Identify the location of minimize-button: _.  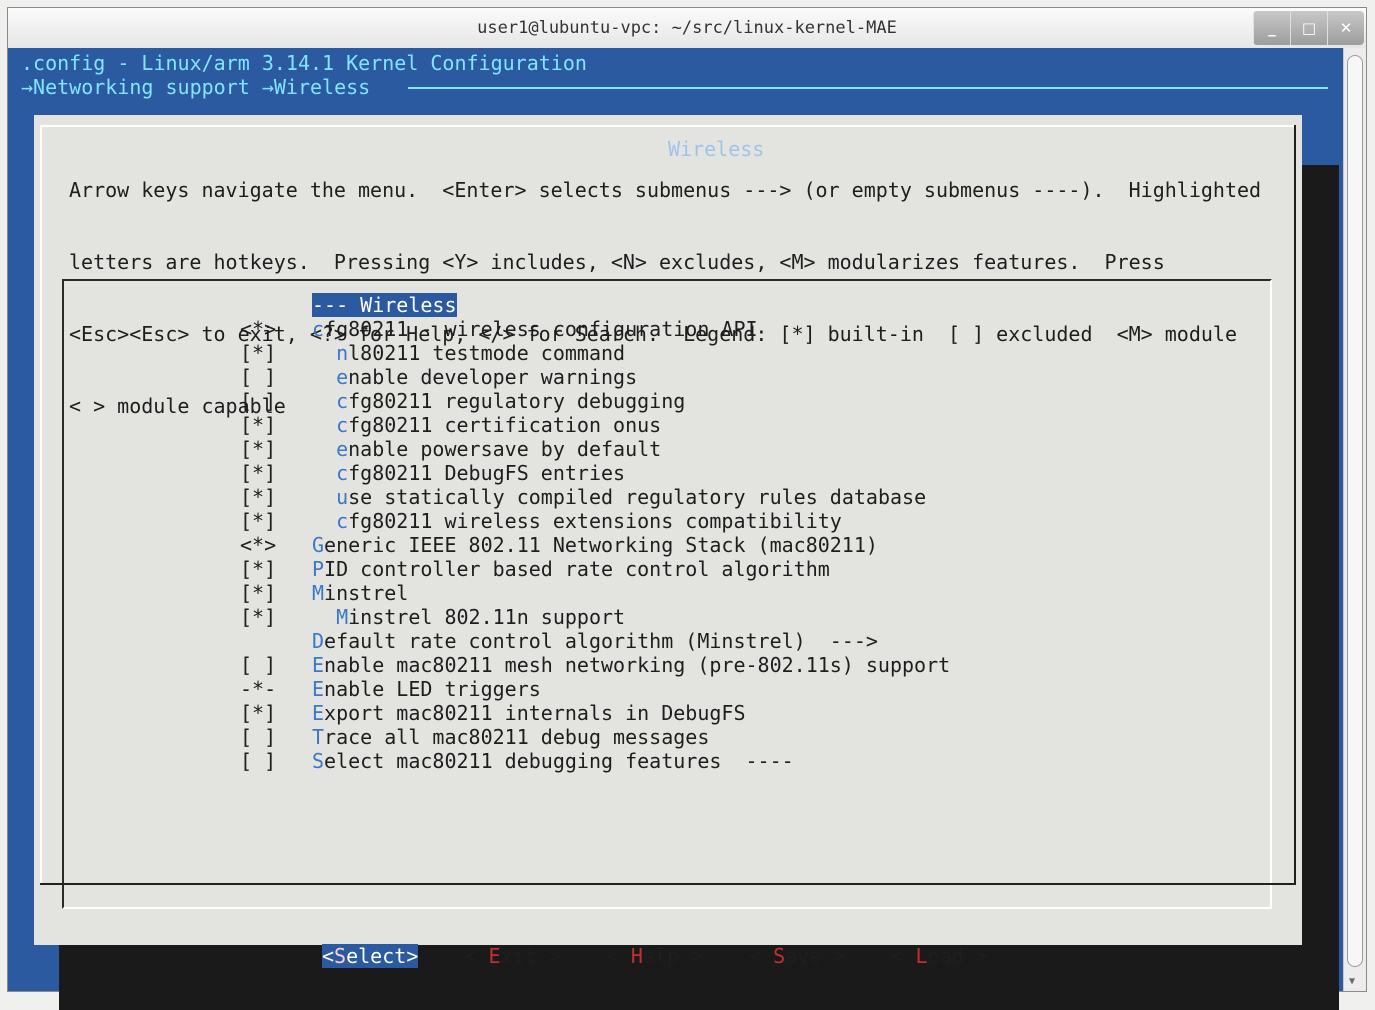
(1271, 28).